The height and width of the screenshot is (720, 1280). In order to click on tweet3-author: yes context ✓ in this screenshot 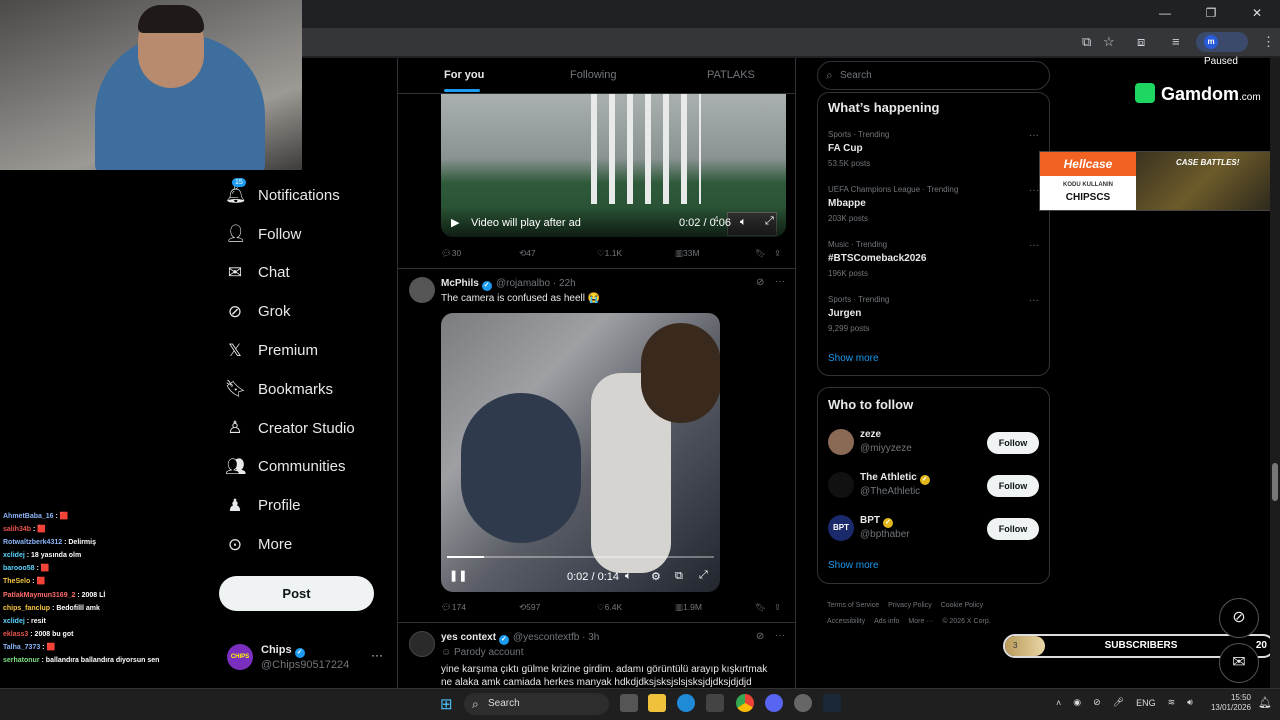, I will do `click(475, 638)`.